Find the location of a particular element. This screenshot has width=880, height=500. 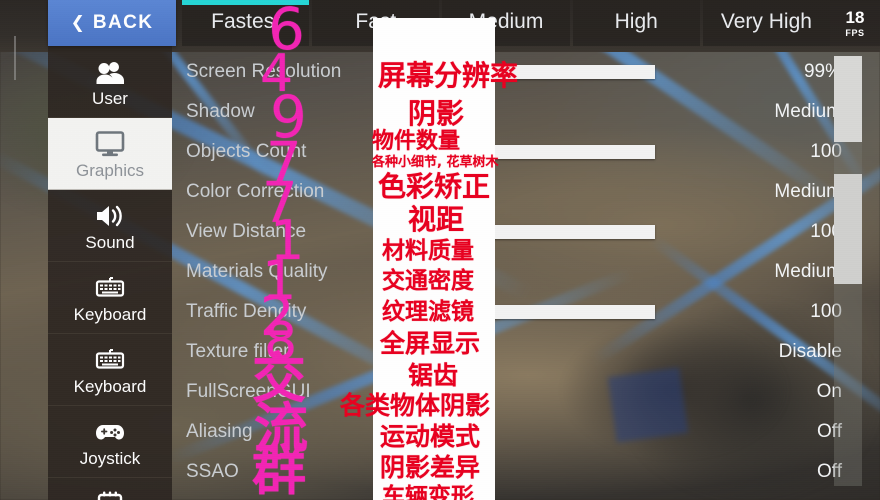

fps-unit: FPS is located at coordinates (855, 32).